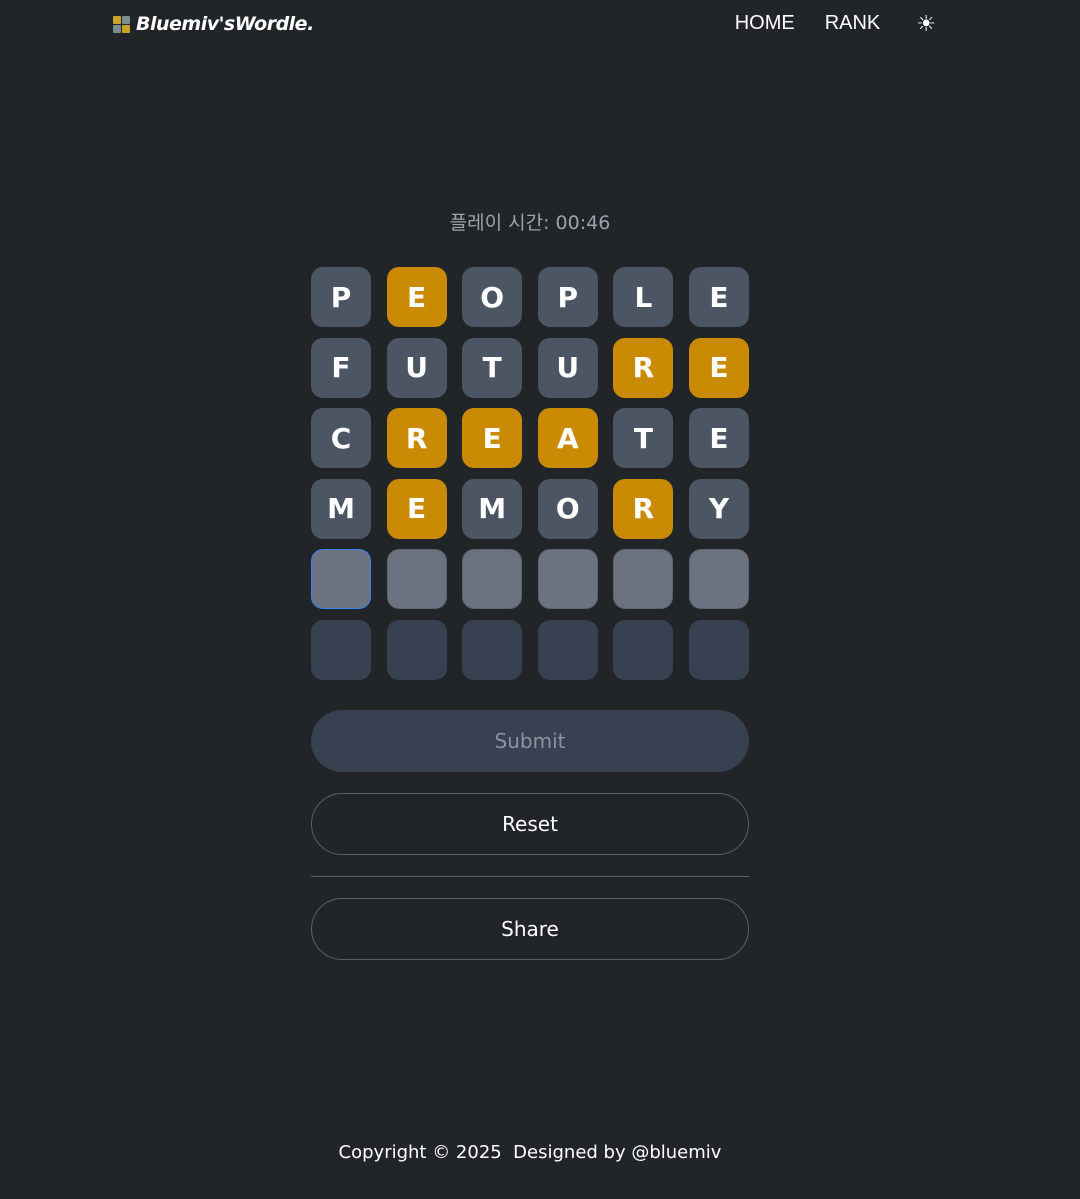 The width and height of the screenshot is (1080, 1199). Describe the element at coordinates (530, 1152) in the screenshot. I see `footer-copyright: Copyright © 2025 Designed by @bluemiv` at that location.